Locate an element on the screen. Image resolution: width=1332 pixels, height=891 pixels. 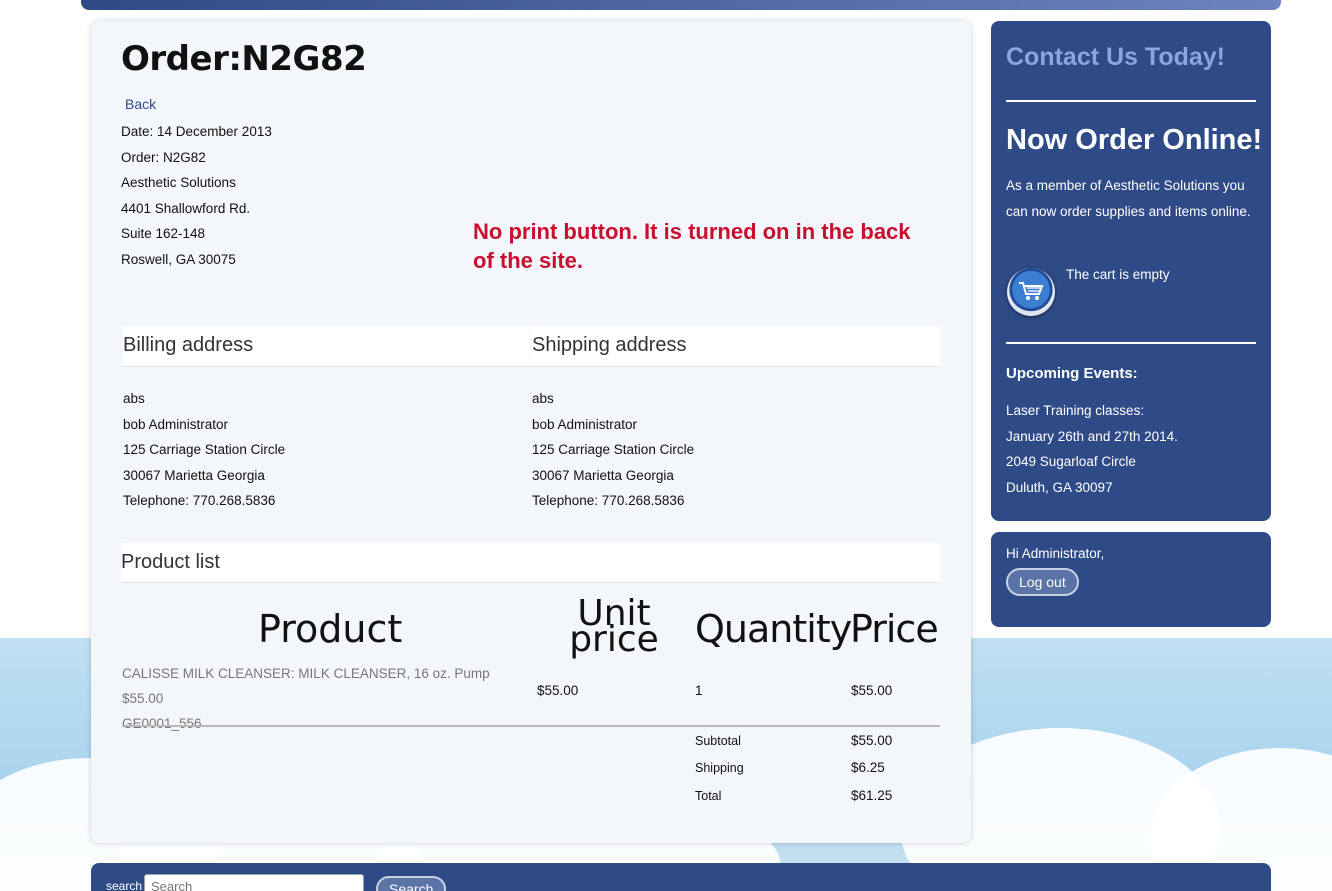
contact-link: Contact Us Today! is located at coordinates (1115, 57).